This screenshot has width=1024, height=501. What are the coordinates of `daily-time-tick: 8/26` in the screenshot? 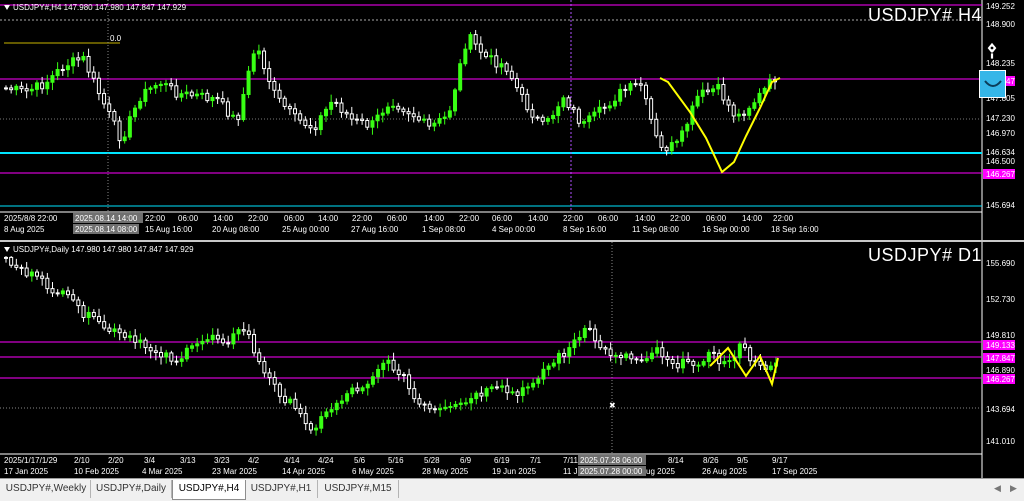 It's located at (711, 460).